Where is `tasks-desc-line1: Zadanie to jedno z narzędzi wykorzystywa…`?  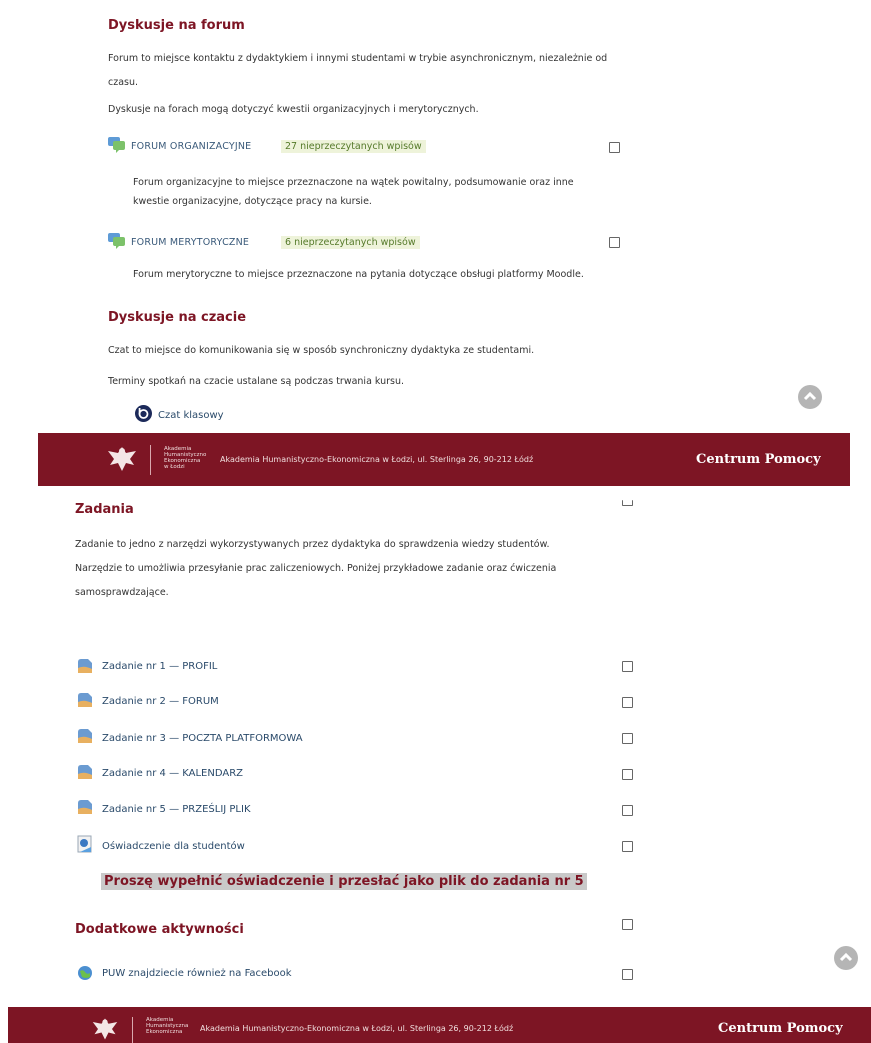 tasks-desc-line1: Zadanie to jedno z narzędzi wykorzystywa… is located at coordinates (312, 544).